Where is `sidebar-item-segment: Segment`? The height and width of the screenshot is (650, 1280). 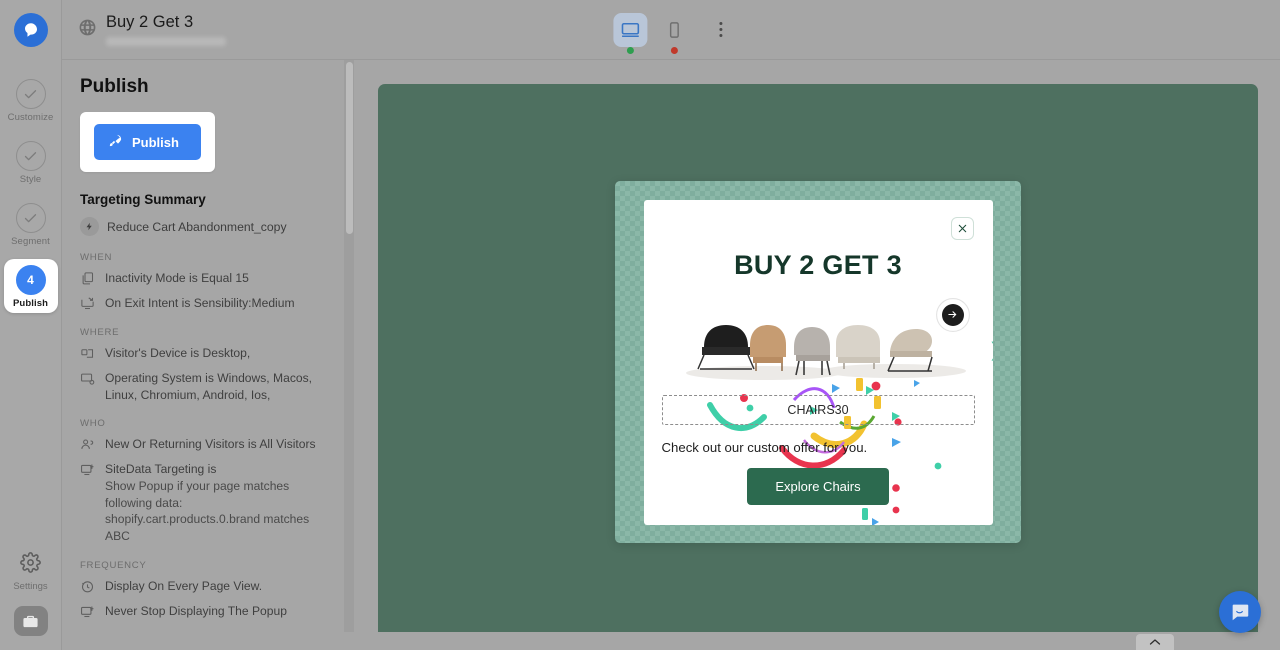 sidebar-item-segment: Segment is located at coordinates (31, 224).